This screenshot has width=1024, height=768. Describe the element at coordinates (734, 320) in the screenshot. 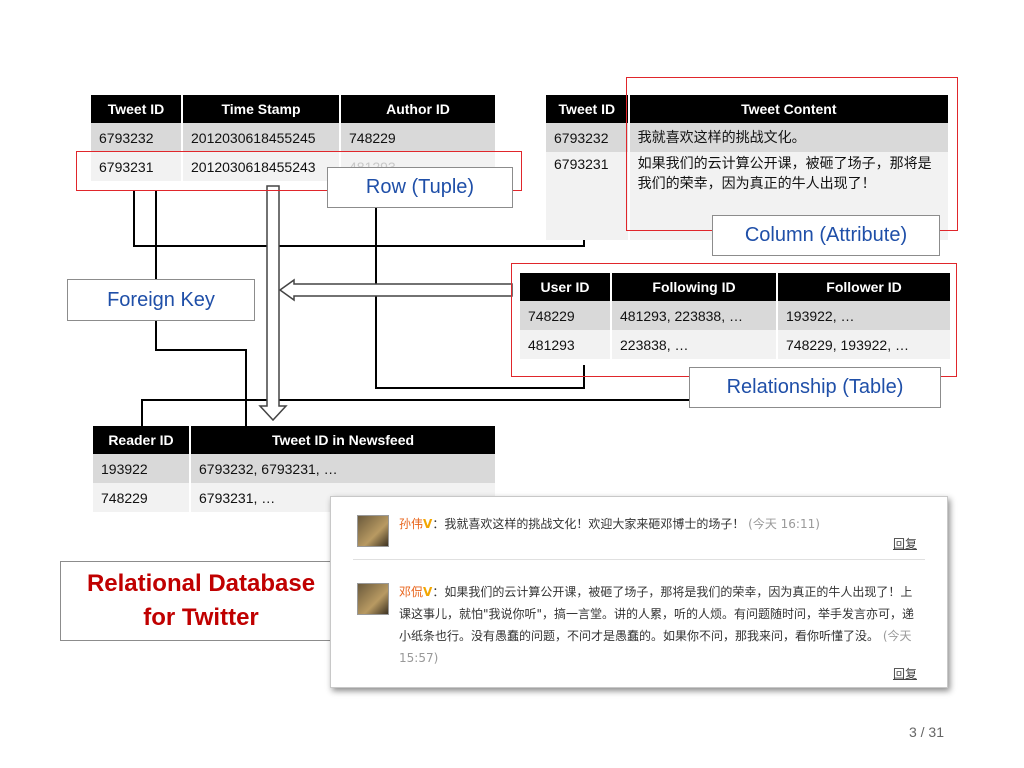

I see `table-highlight` at that location.